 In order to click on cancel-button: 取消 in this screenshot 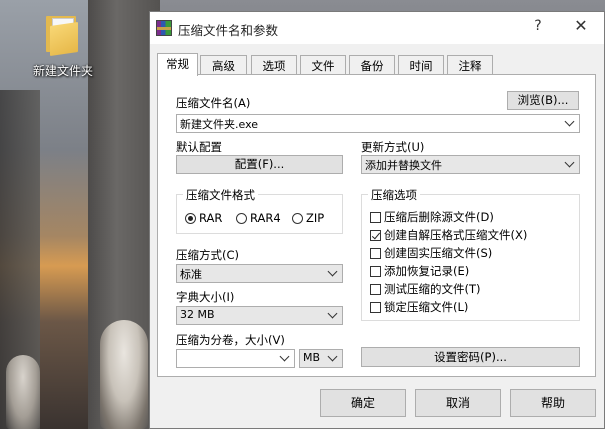, I will do `click(458, 403)`.